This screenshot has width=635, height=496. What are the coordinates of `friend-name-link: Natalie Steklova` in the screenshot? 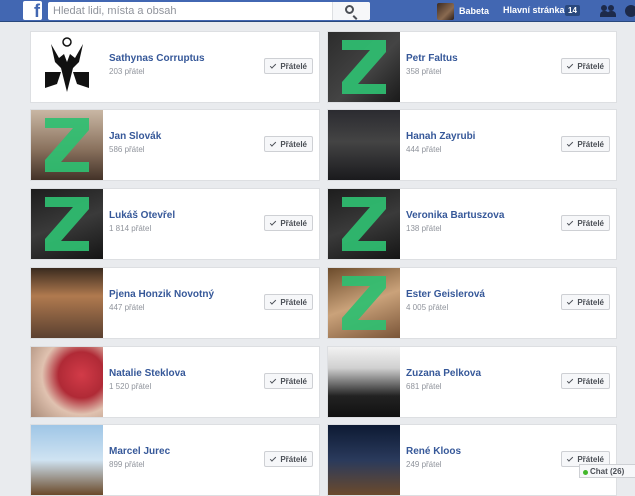 It's located at (147, 373).